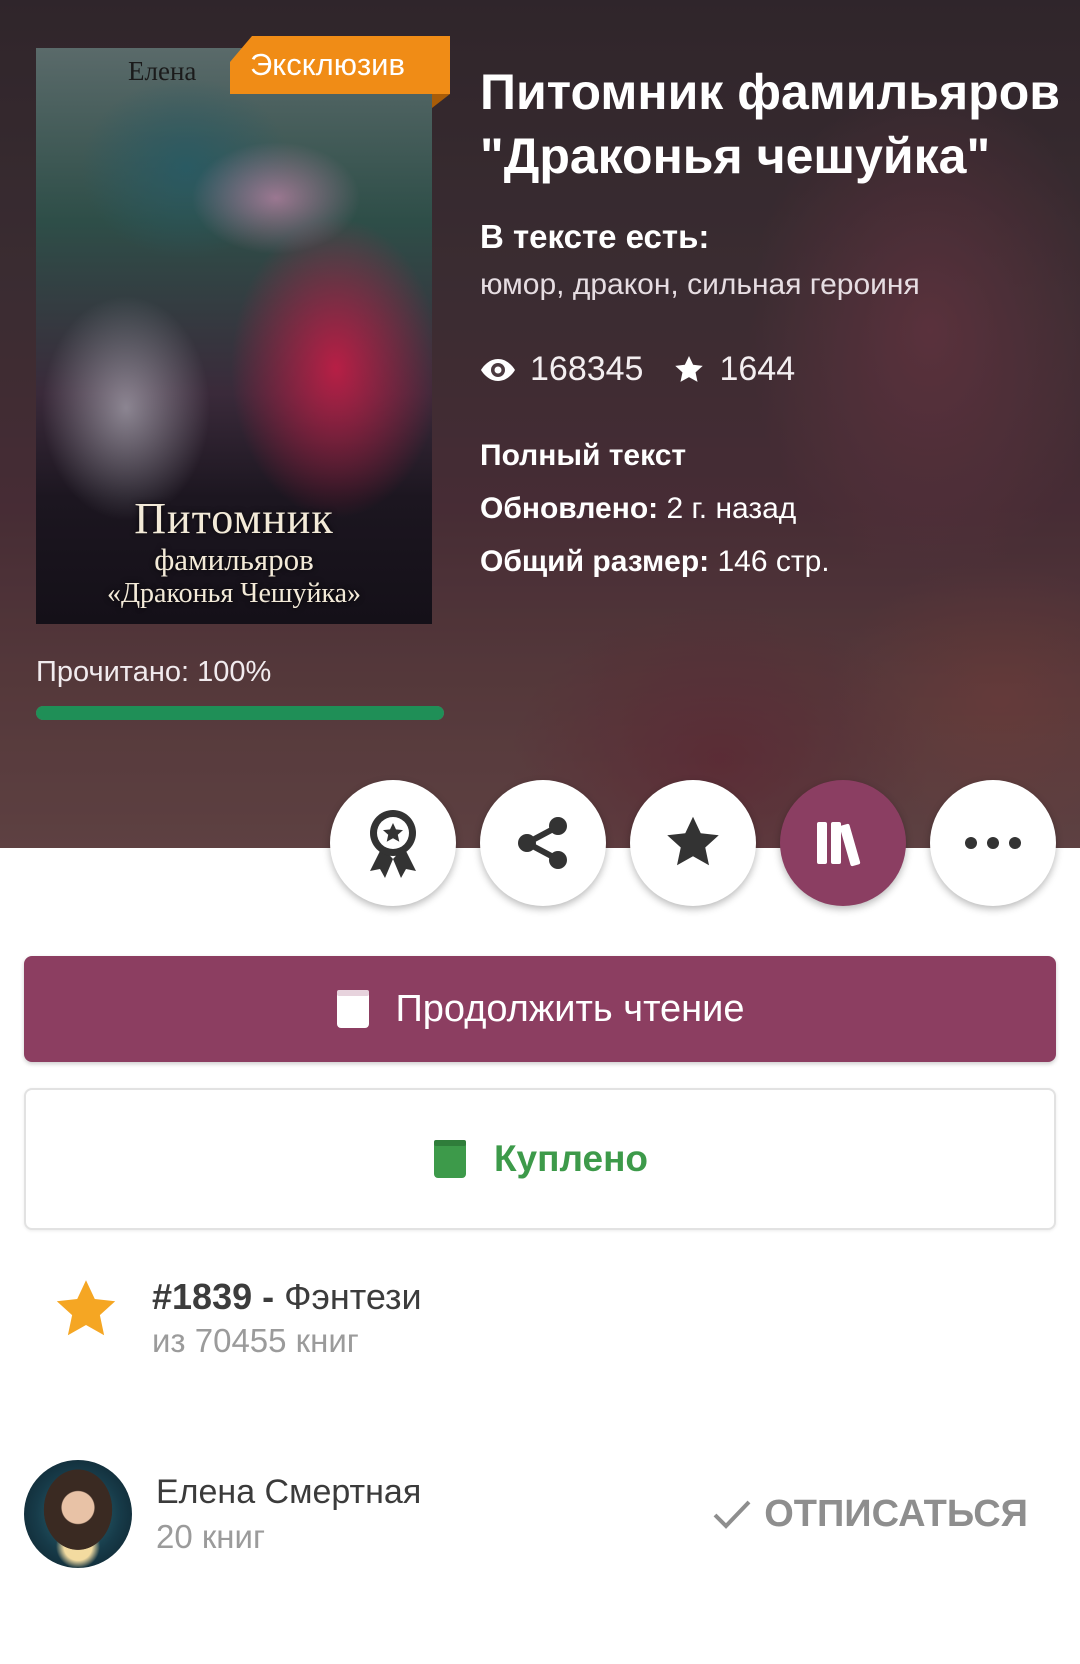  Describe the element at coordinates (773, 561) in the screenshot. I see `size-value: 146 стр.` at that location.